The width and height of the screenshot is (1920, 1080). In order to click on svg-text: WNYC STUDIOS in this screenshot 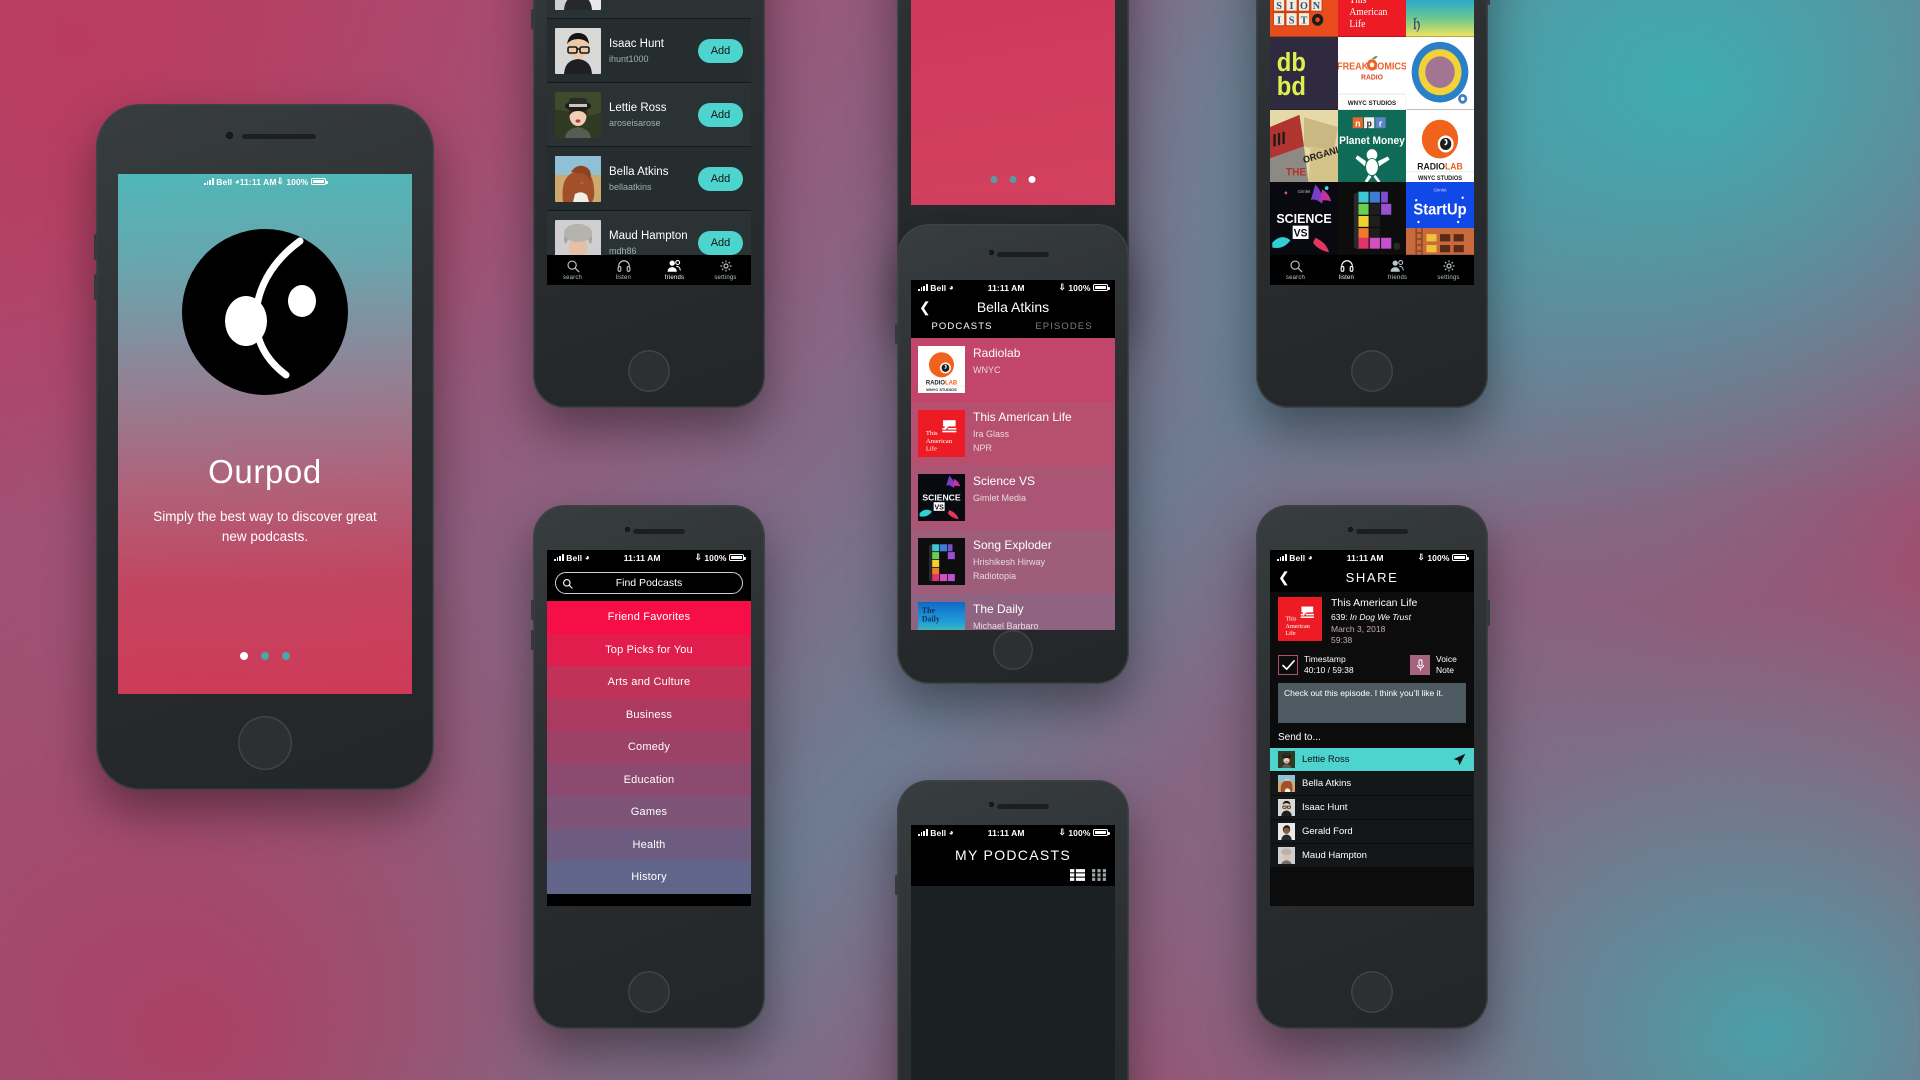, I will do `click(1372, 102)`.